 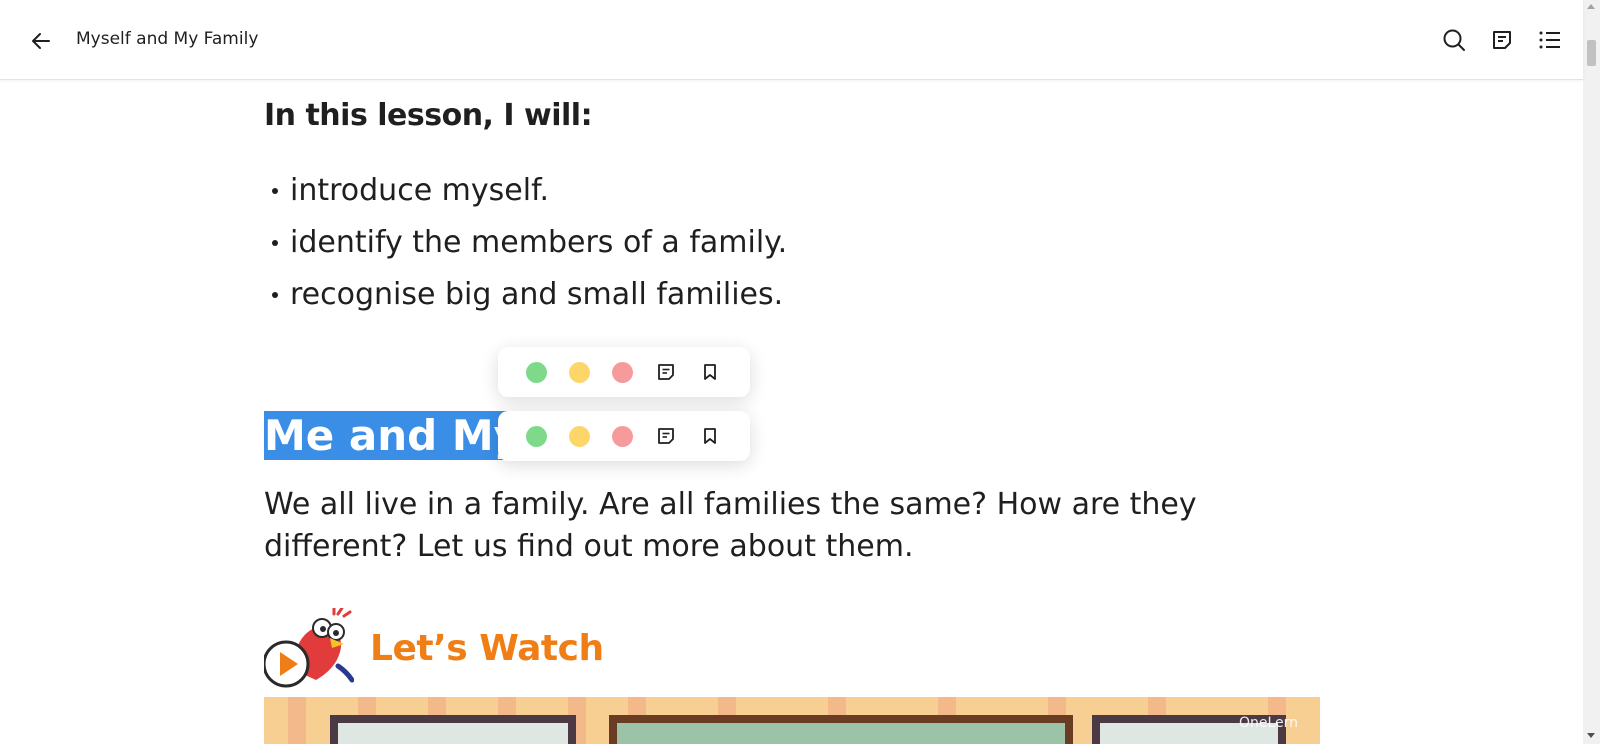 I want to click on page-title: Myself and My Family, so click(x=167, y=39).